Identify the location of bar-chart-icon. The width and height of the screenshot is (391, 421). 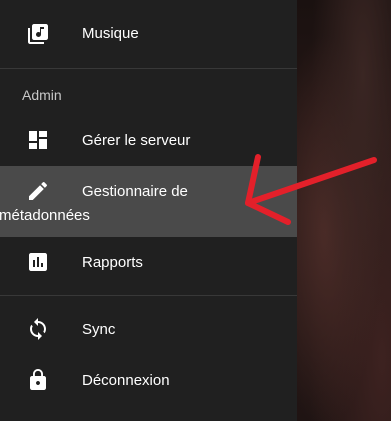
(38, 262).